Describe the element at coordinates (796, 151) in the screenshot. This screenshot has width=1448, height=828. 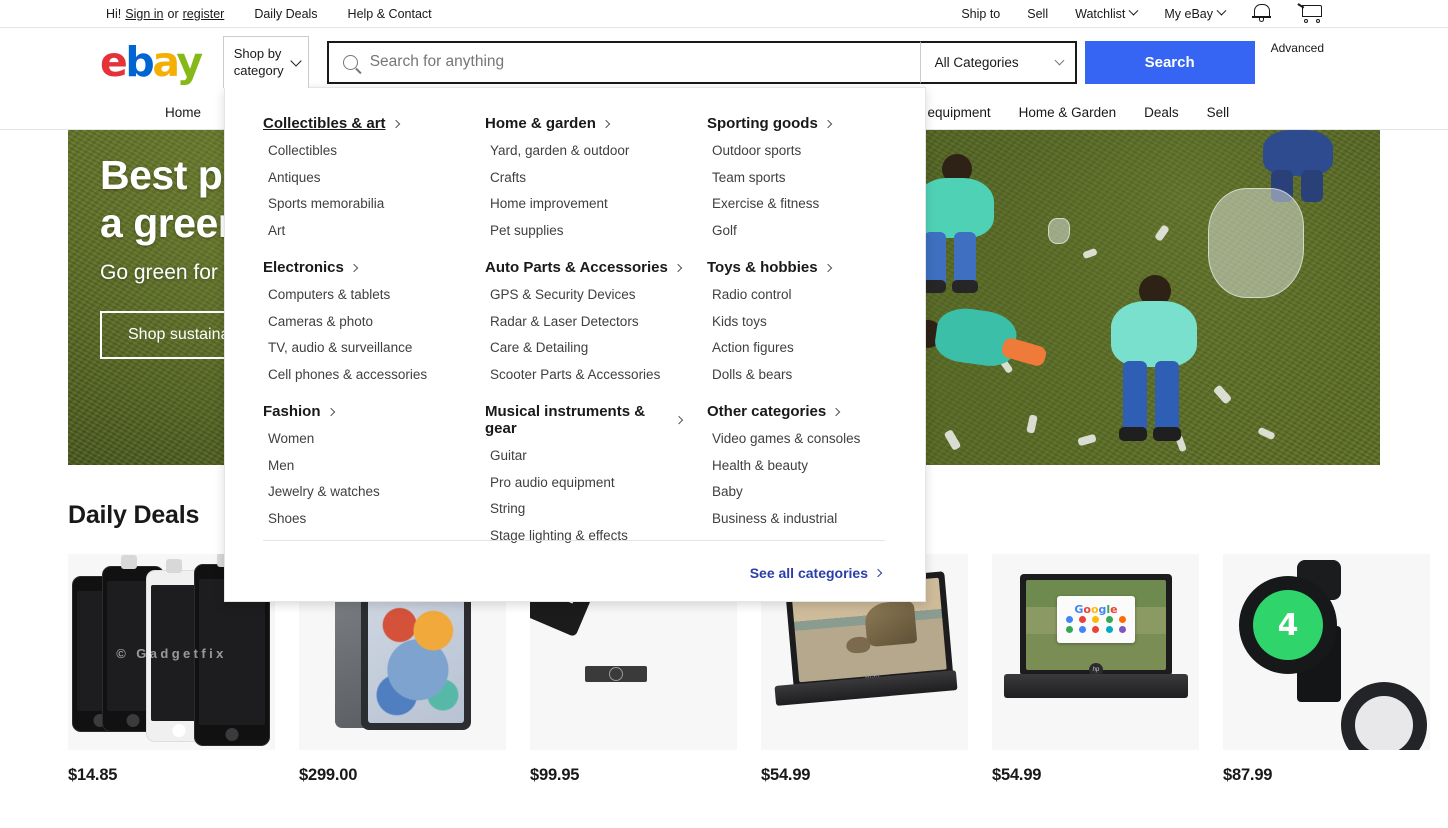
I see `category-link: Outdoor sports` at that location.